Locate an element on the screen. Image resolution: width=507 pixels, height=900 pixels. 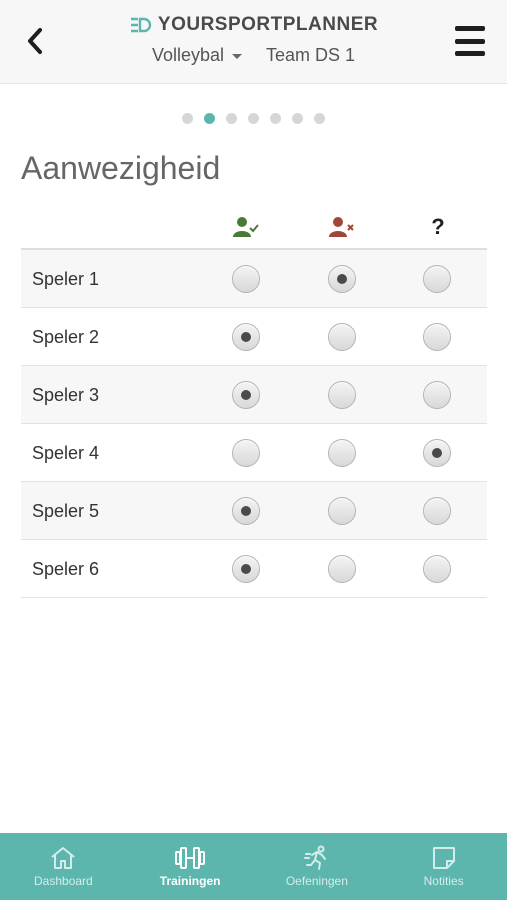
nav-oefeningen: Oefeningen is located at coordinates (317, 866).